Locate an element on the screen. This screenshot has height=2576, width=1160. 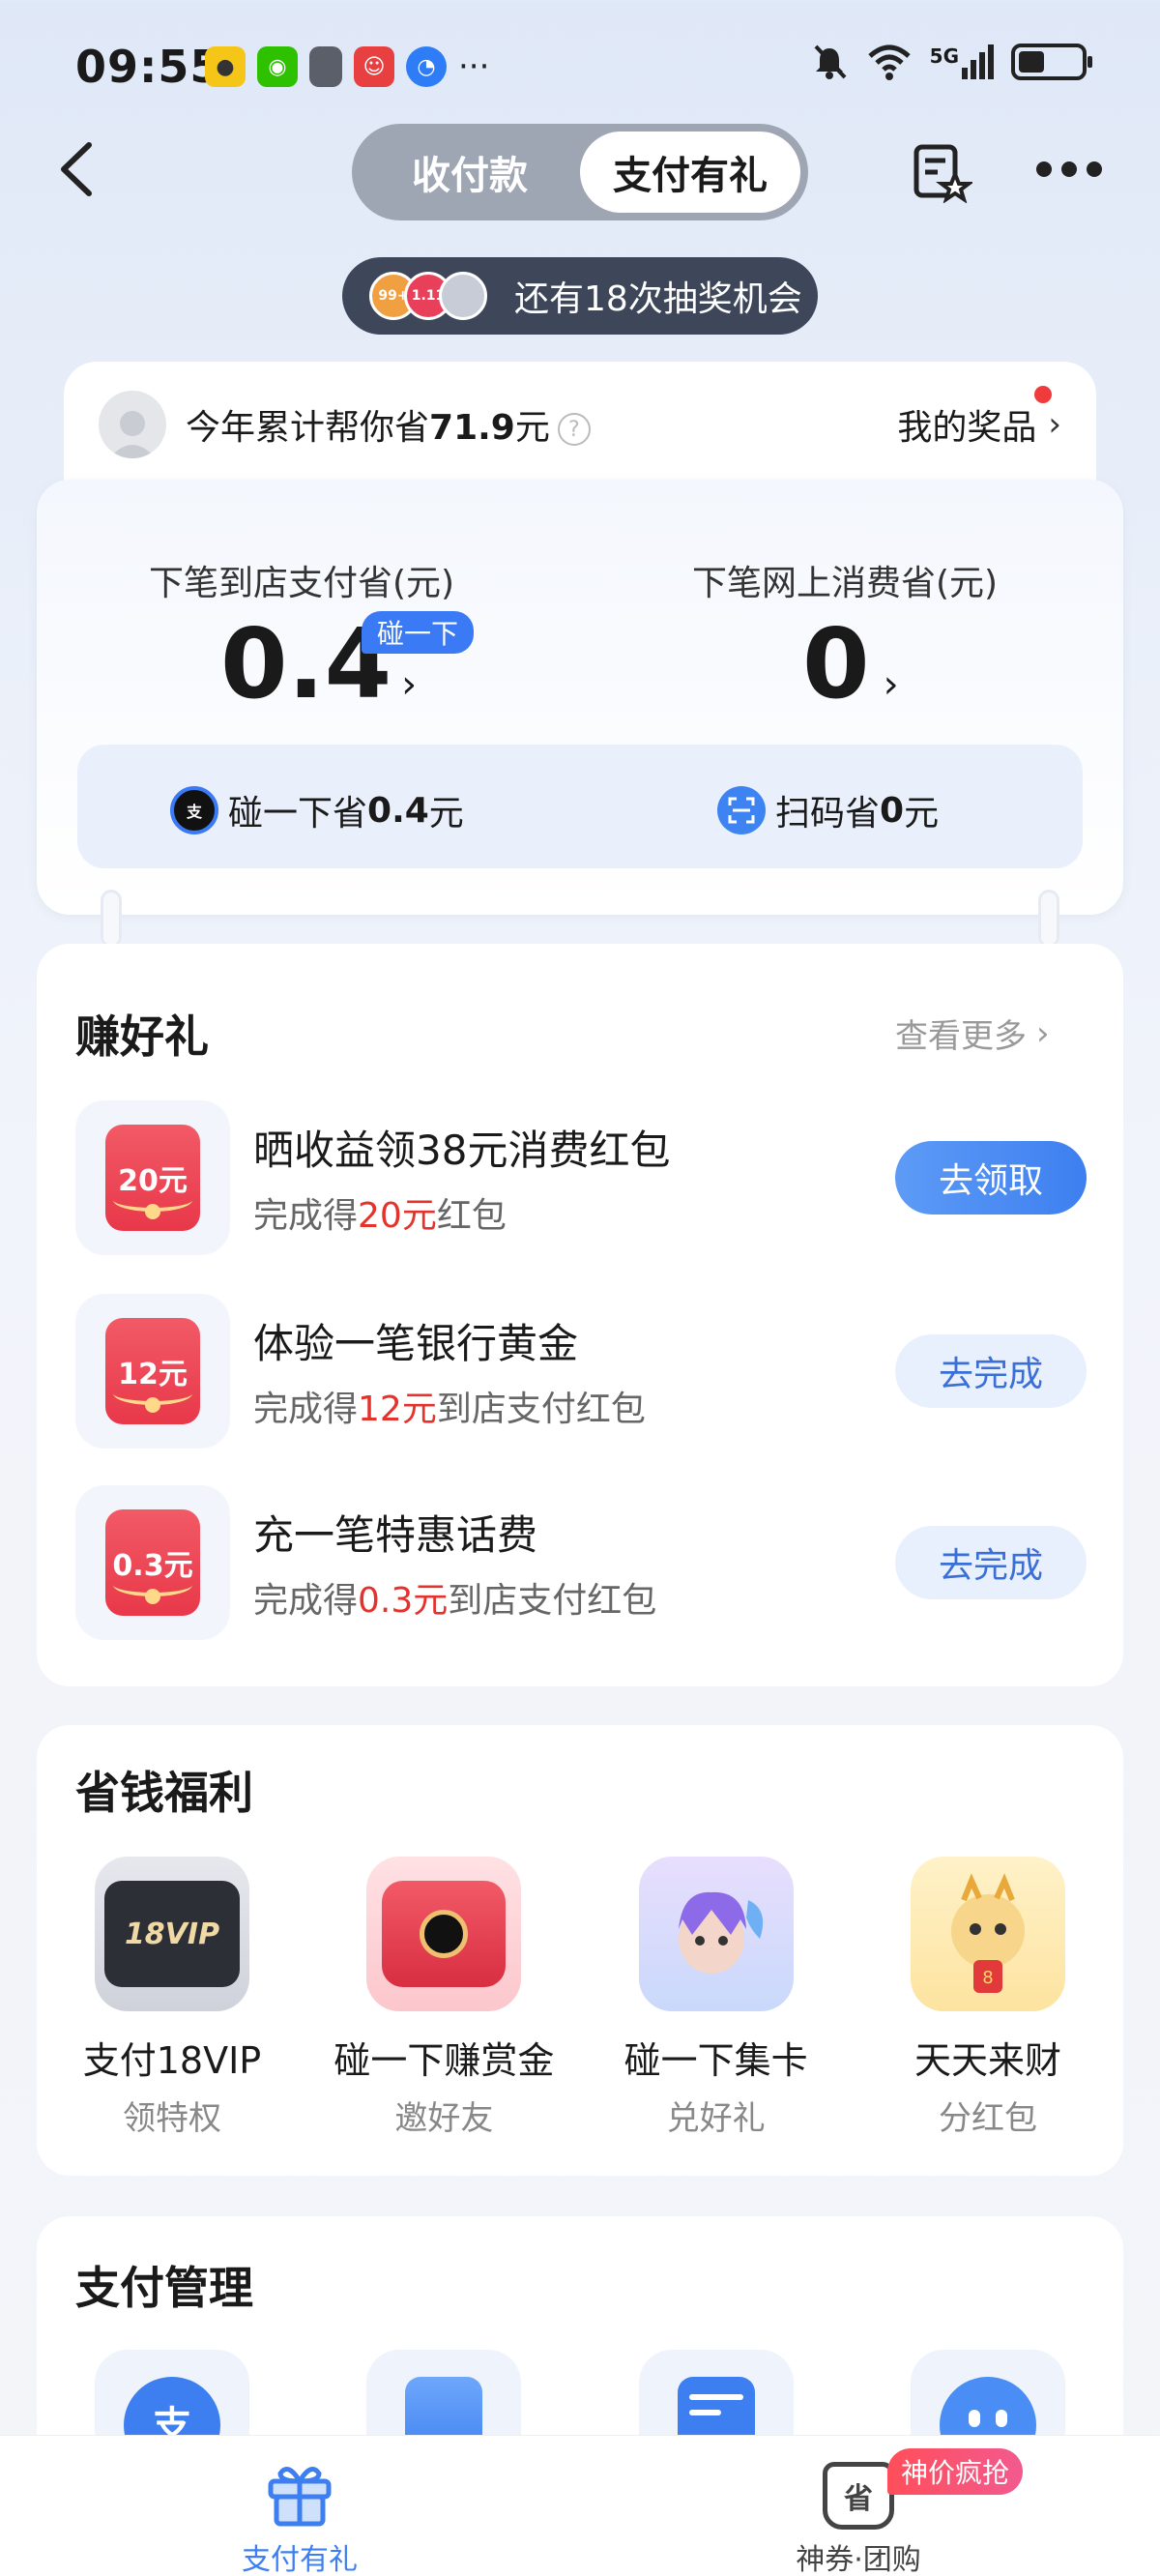
benefit-title: 碰一下赚赏金 is located at coordinates (444, 2060).